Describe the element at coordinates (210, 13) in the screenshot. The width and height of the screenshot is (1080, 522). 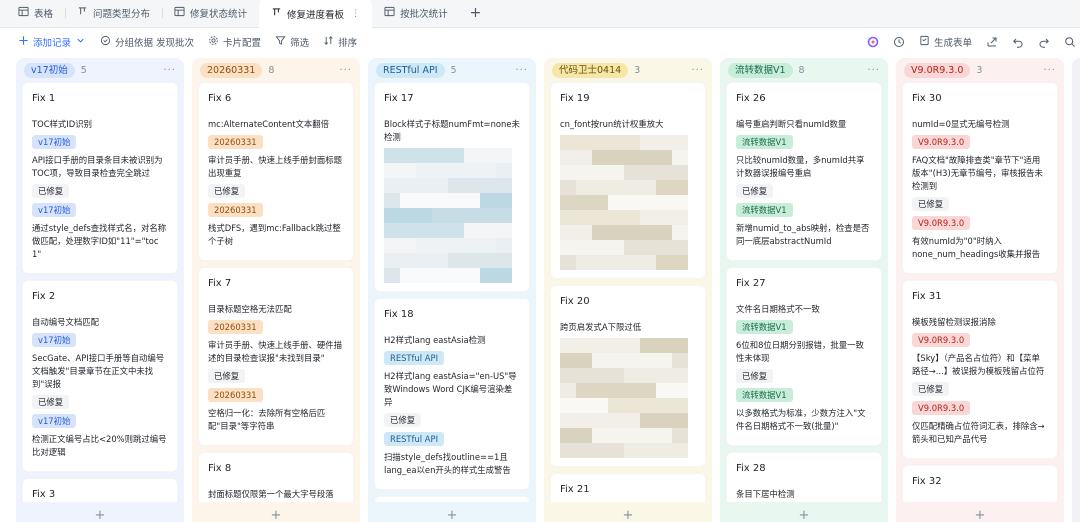
I see `tab-fix-status-stats: 修复状态统计` at that location.